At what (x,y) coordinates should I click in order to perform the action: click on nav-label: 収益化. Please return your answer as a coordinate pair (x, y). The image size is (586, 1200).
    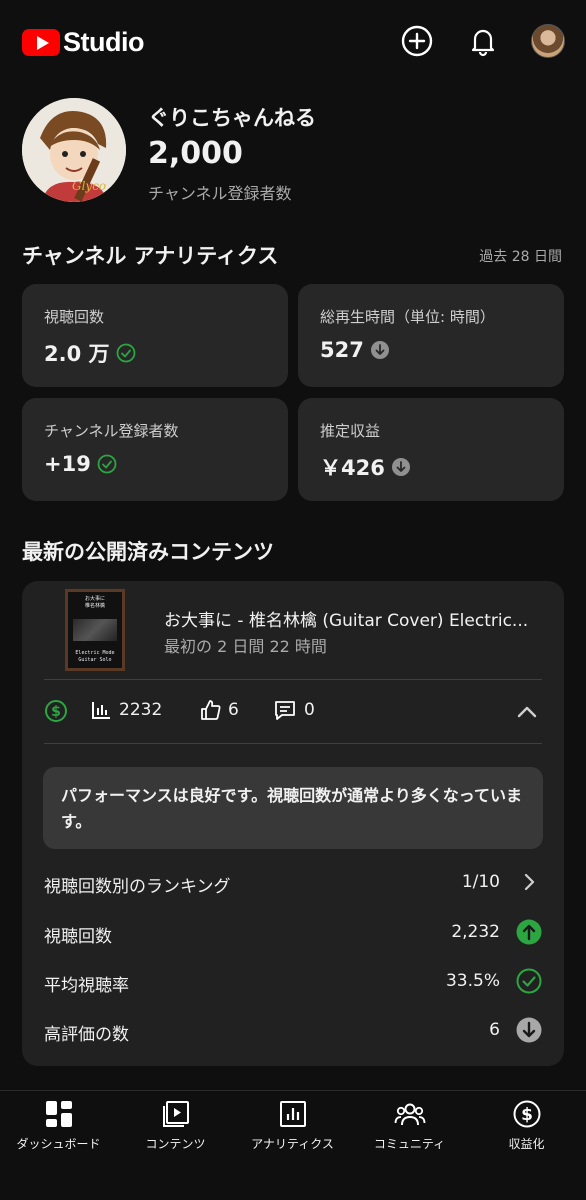
    Looking at the image, I should click on (526, 1144).